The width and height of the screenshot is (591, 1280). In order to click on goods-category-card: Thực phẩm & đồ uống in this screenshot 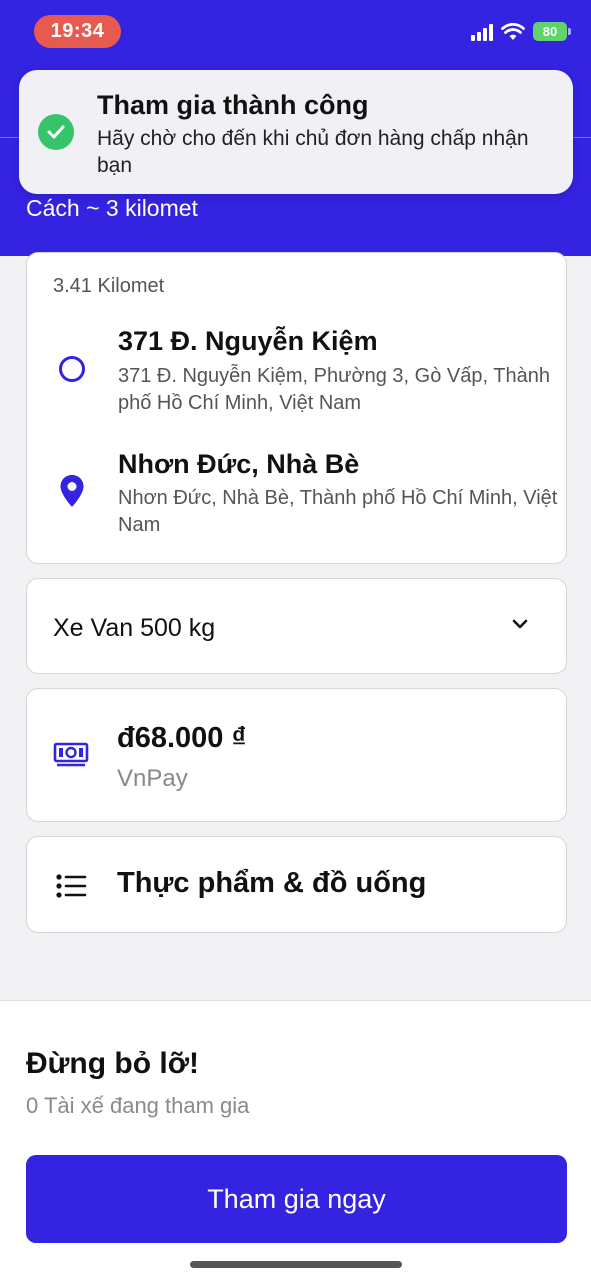, I will do `click(296, 884)`.